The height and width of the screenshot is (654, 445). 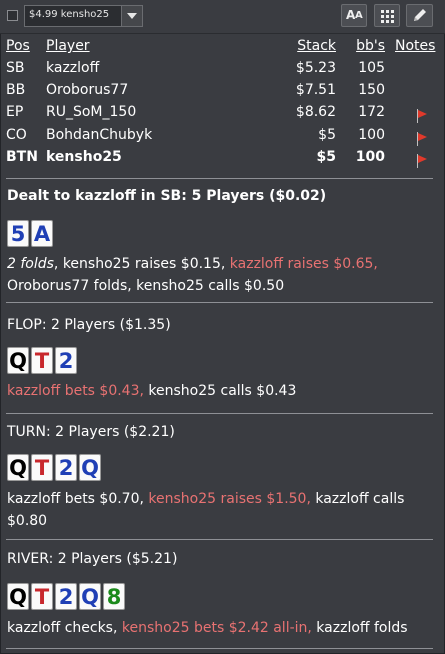 I want to click on header-pos: Pos, so click(x=18, y=46).